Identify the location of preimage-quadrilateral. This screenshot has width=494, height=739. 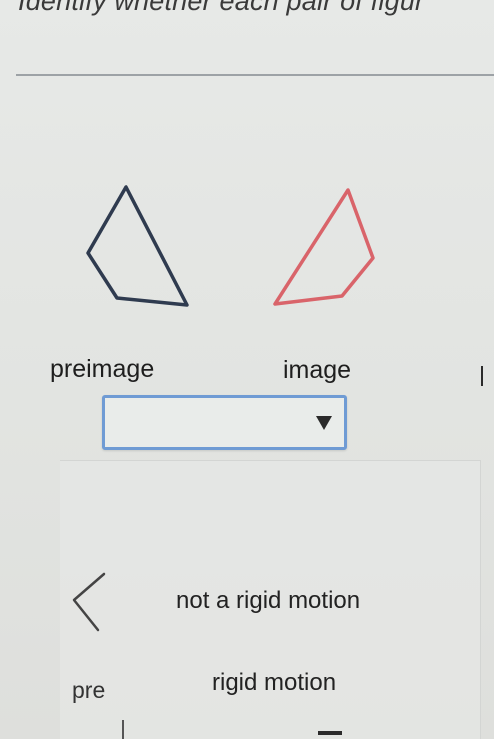
(137, 246).